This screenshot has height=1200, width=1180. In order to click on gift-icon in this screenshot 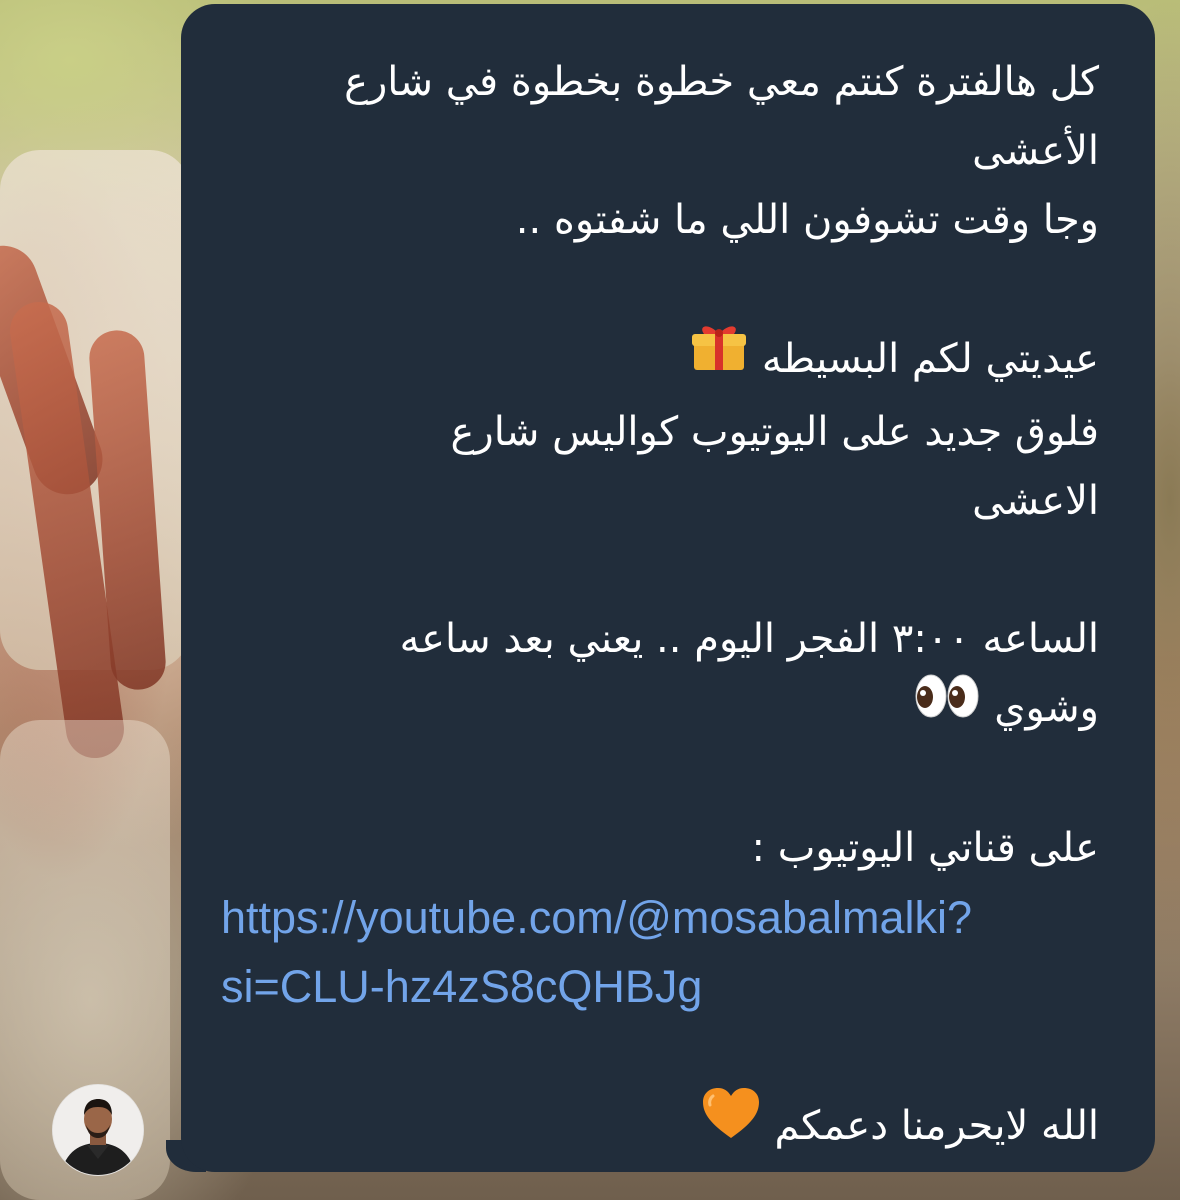, I will do `click(719, 361)`.